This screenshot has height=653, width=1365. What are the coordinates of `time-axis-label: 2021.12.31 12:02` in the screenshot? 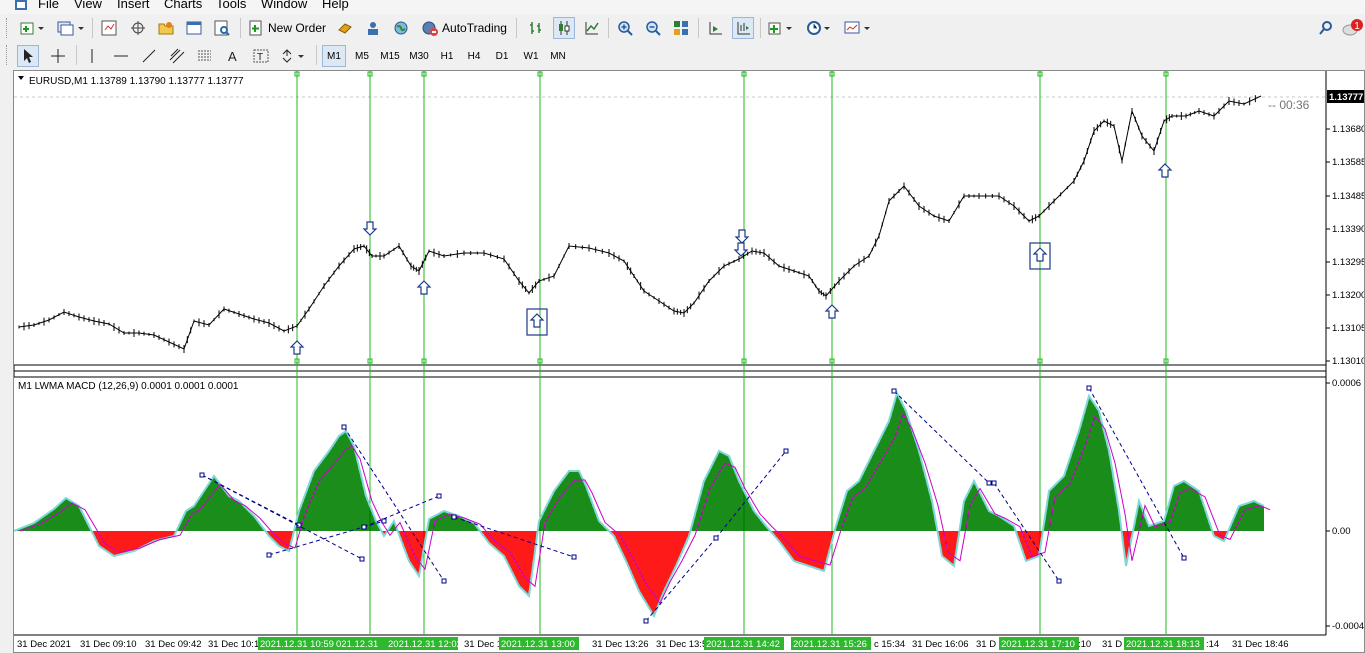 It's located at (425, 644).